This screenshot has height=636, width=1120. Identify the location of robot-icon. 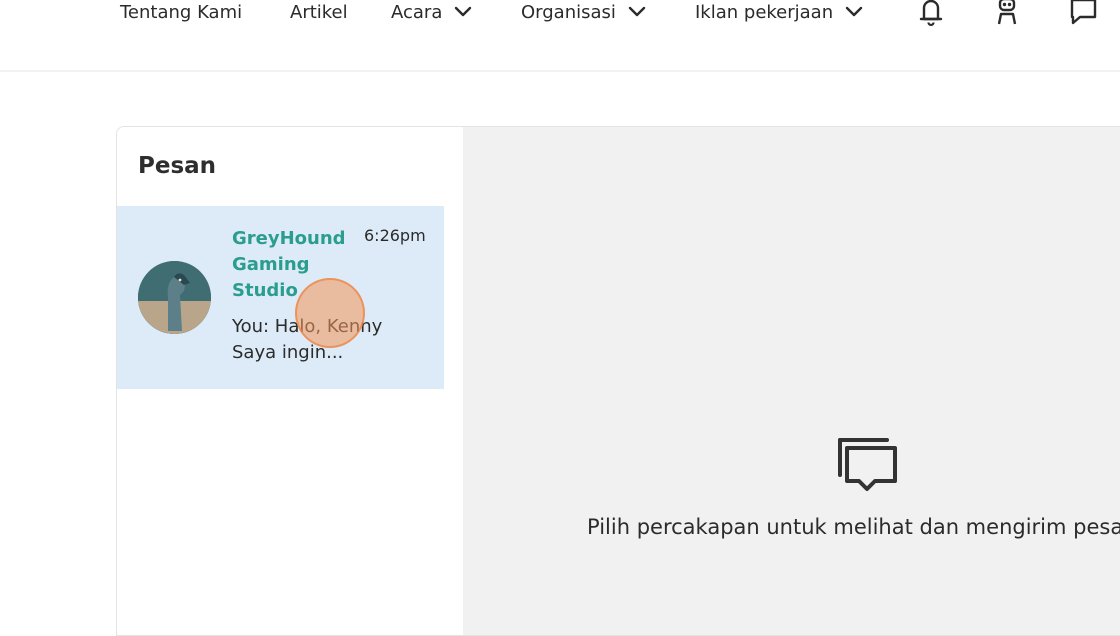
(1007, 14).